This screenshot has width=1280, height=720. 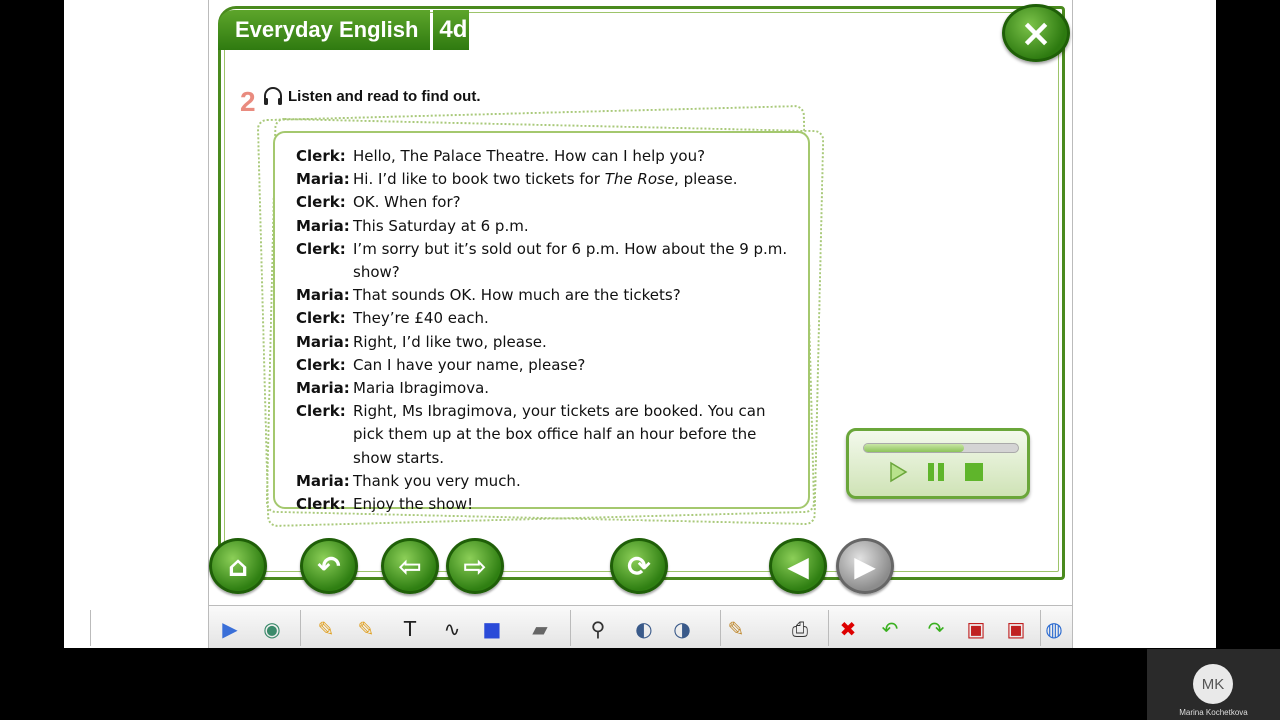 I want to click on next-button: ⇨, so click(x=475, y=566).